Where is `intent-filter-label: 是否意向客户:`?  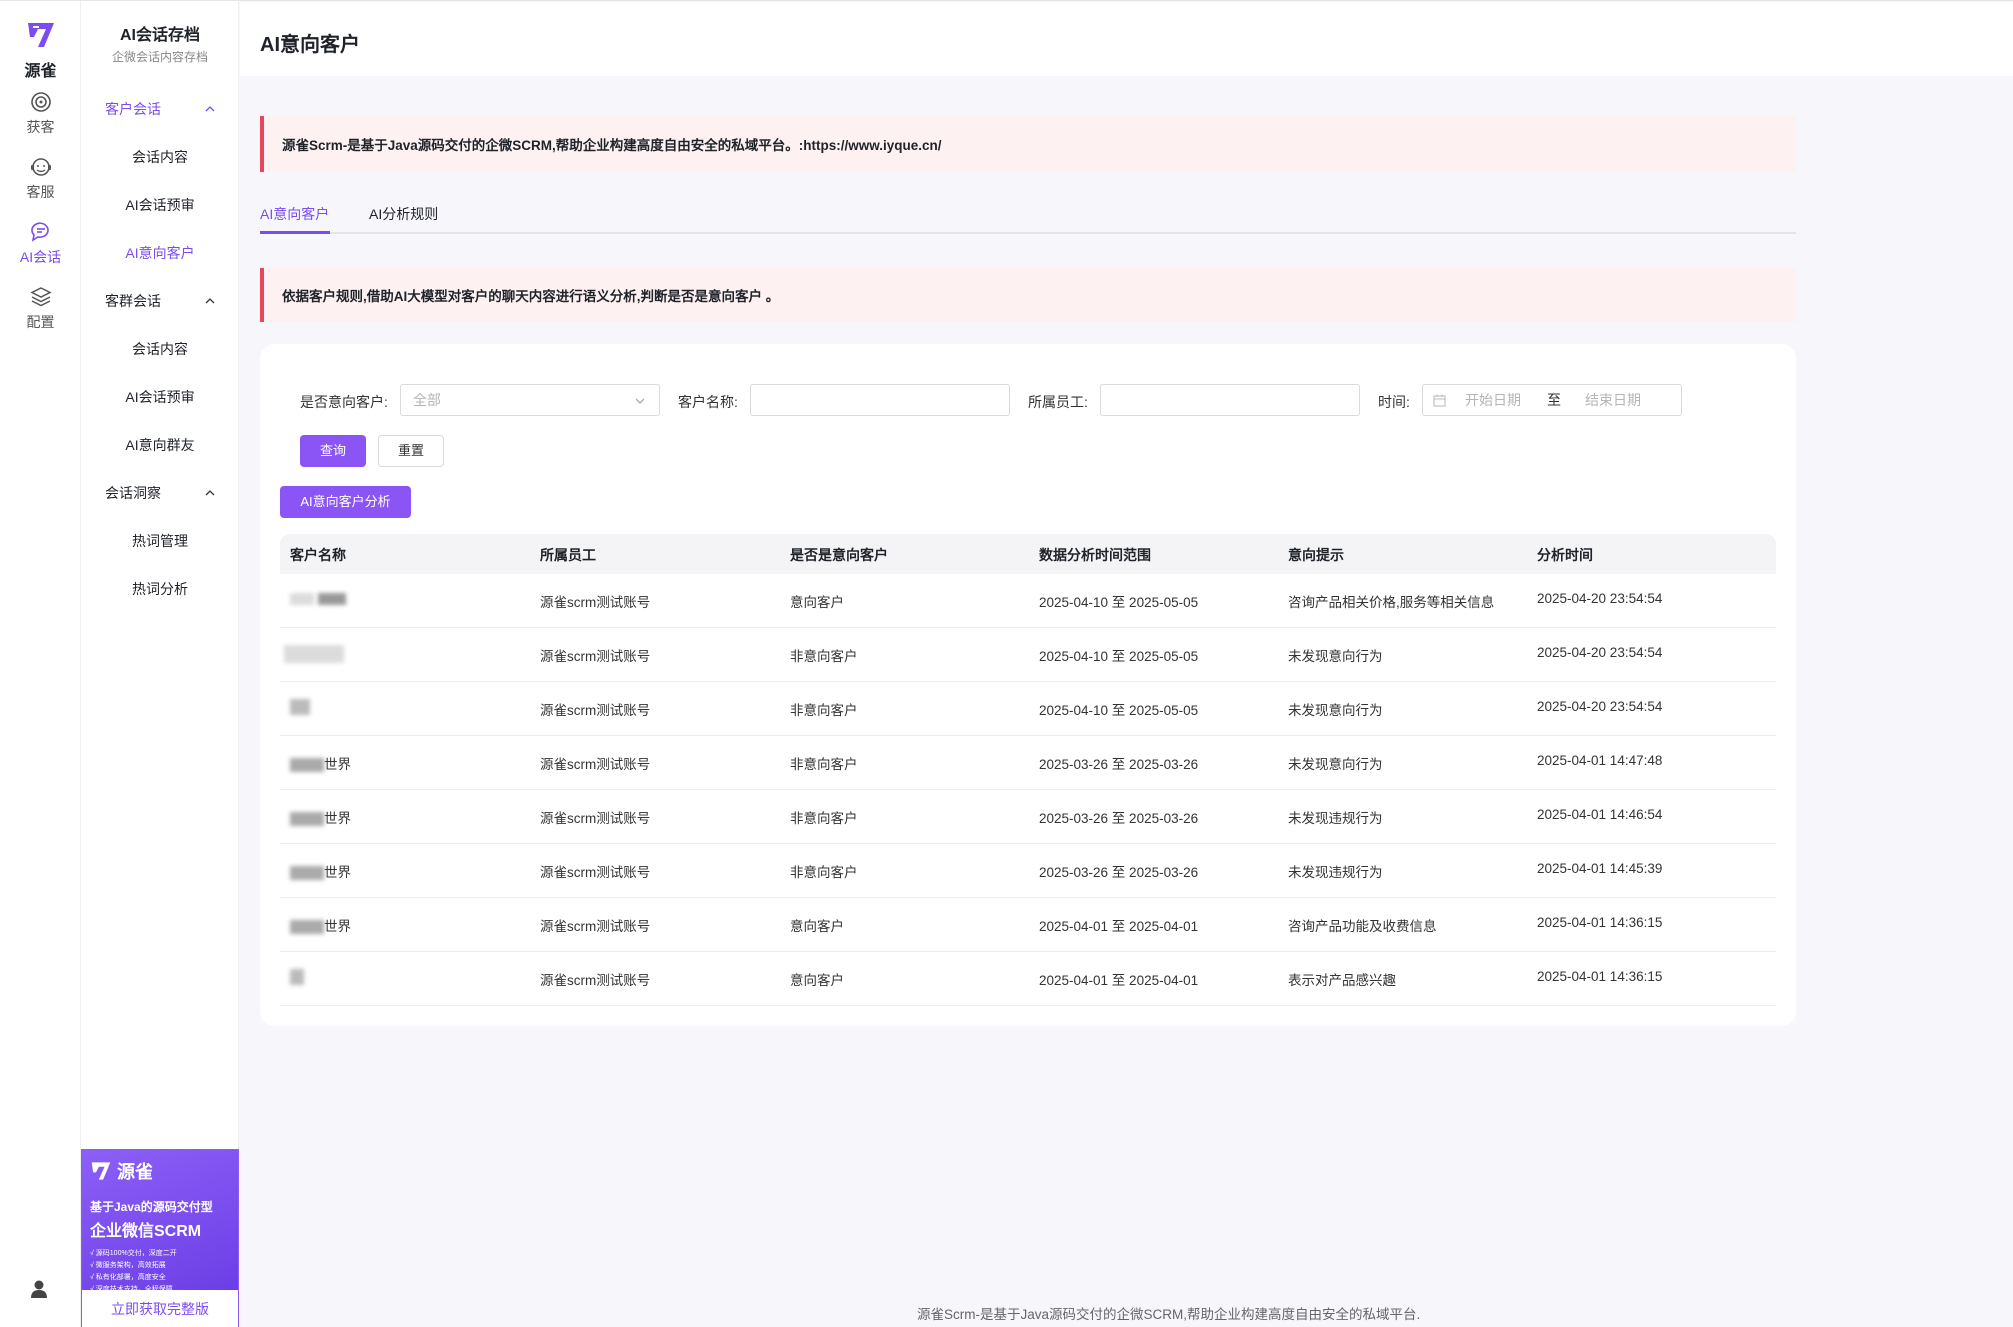
intent-filter-label: 是否意向客户: is located at coordinates (344, 402).